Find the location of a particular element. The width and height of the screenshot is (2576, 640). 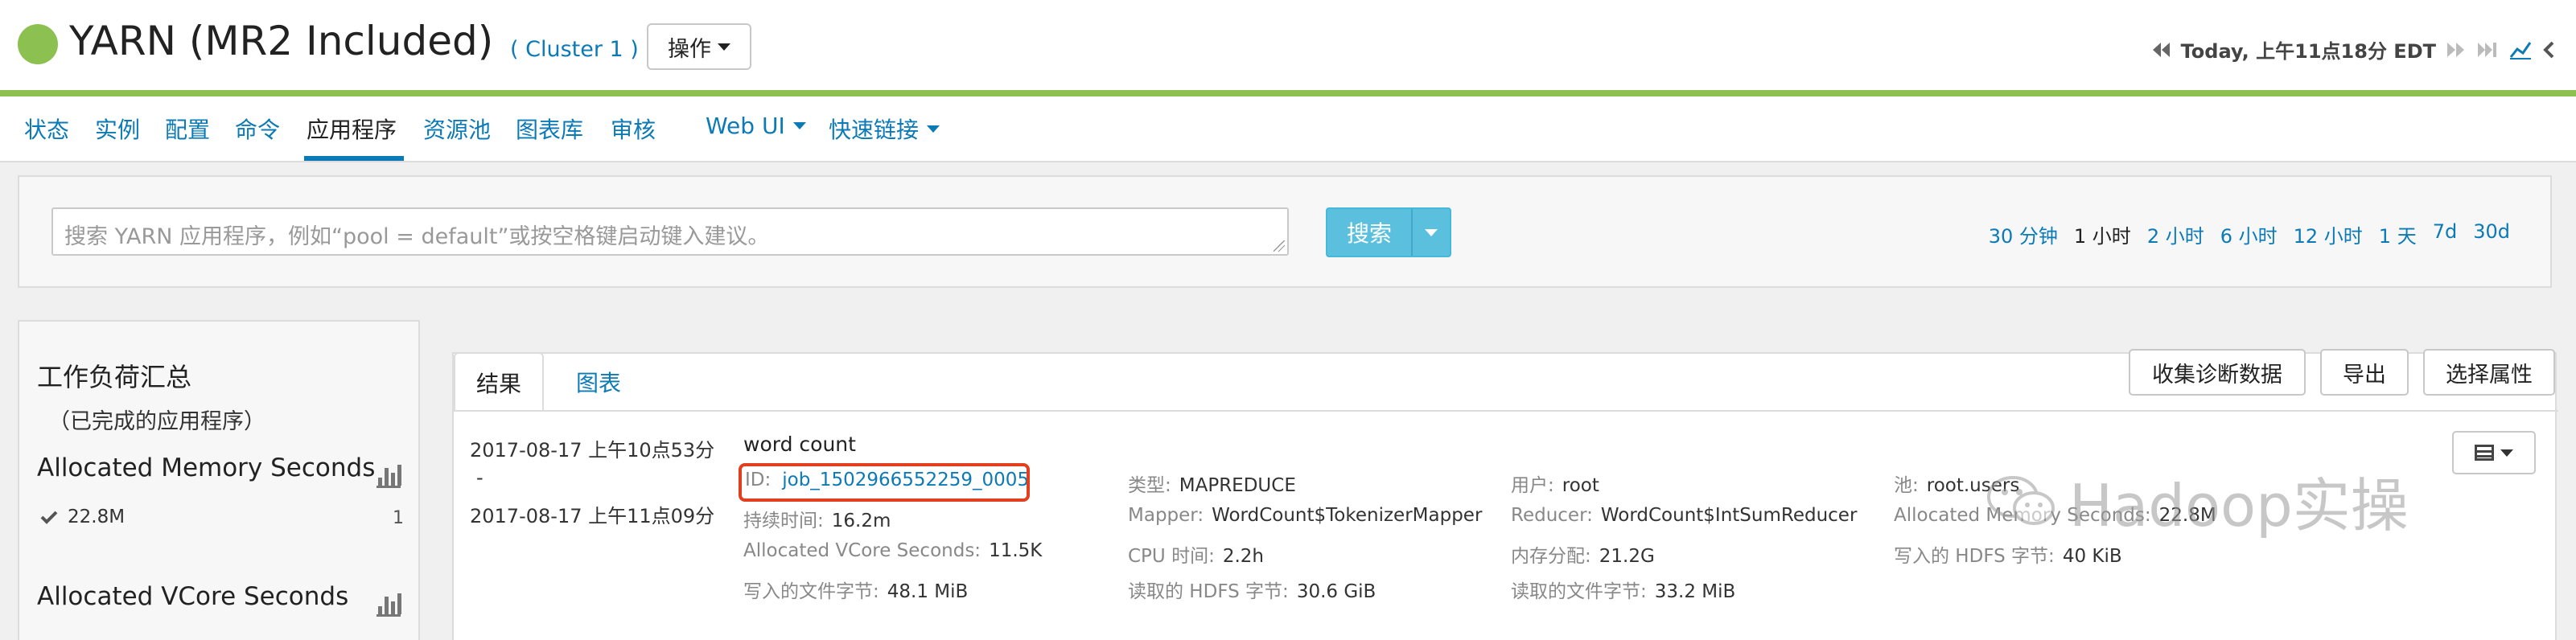

field-hdfs-read: 读取的 HDFS 字节: 30.6 GiB is located at coordinates (1252, 589).